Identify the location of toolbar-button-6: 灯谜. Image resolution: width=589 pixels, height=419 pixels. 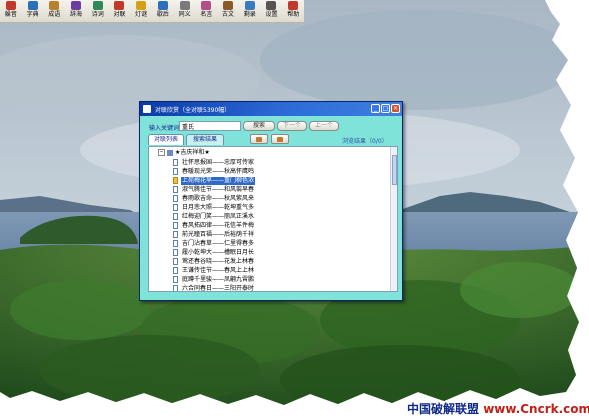
(141, 11).